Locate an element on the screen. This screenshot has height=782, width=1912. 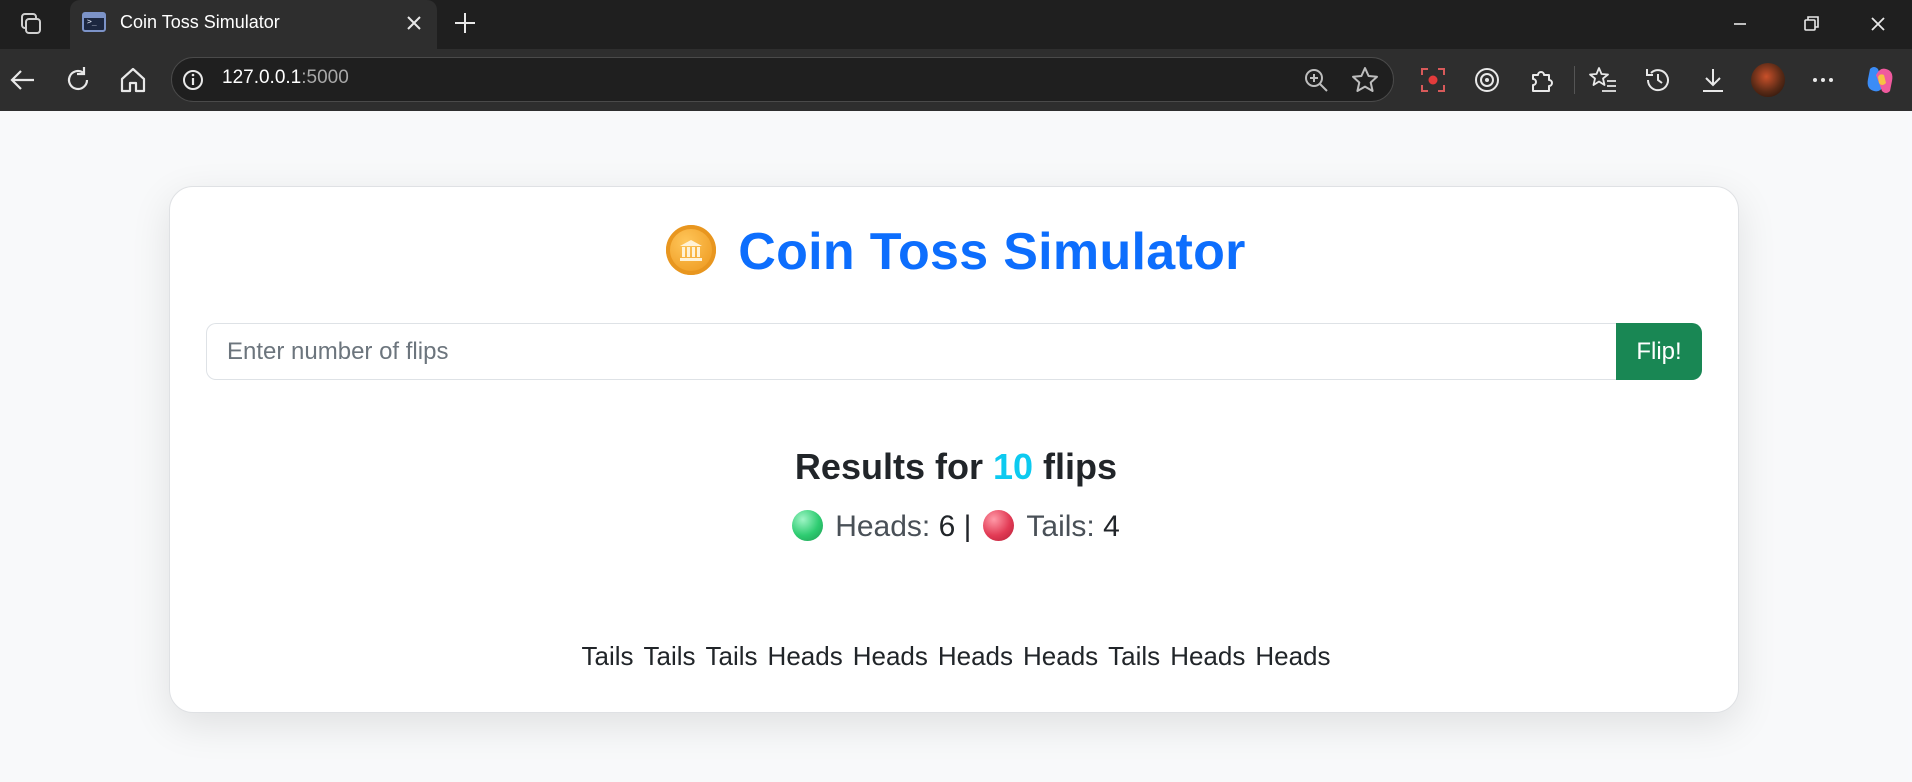
extensions-icon is located at coordinates (1542, 80).